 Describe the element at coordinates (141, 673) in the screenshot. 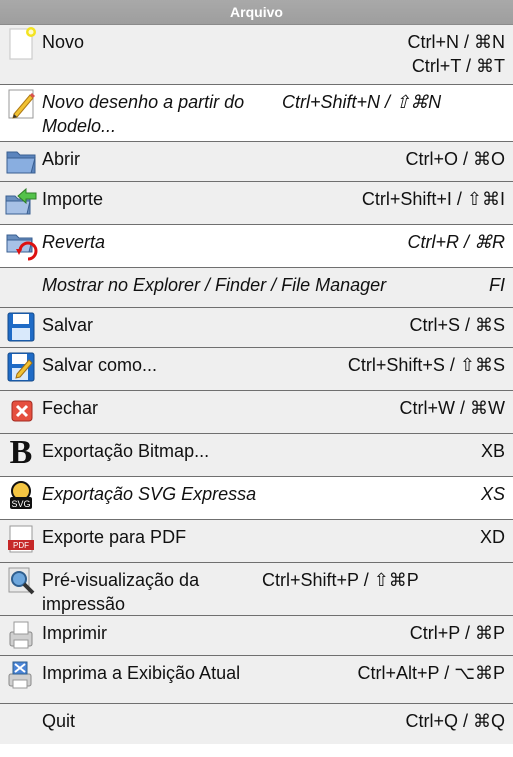

I see `menu-item-label: Imprima a Exibição Atual` at that location.